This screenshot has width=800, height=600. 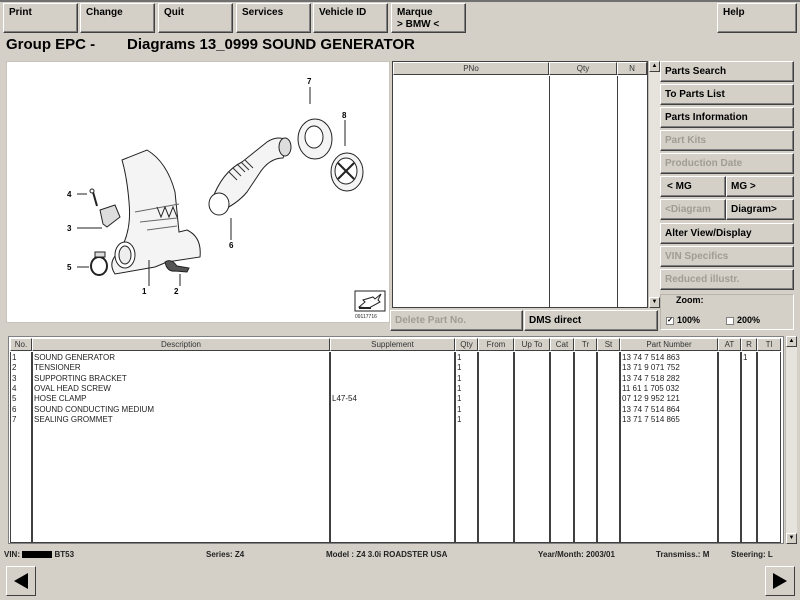 I want to click on help-button: Help, so click(x=757, y=18).